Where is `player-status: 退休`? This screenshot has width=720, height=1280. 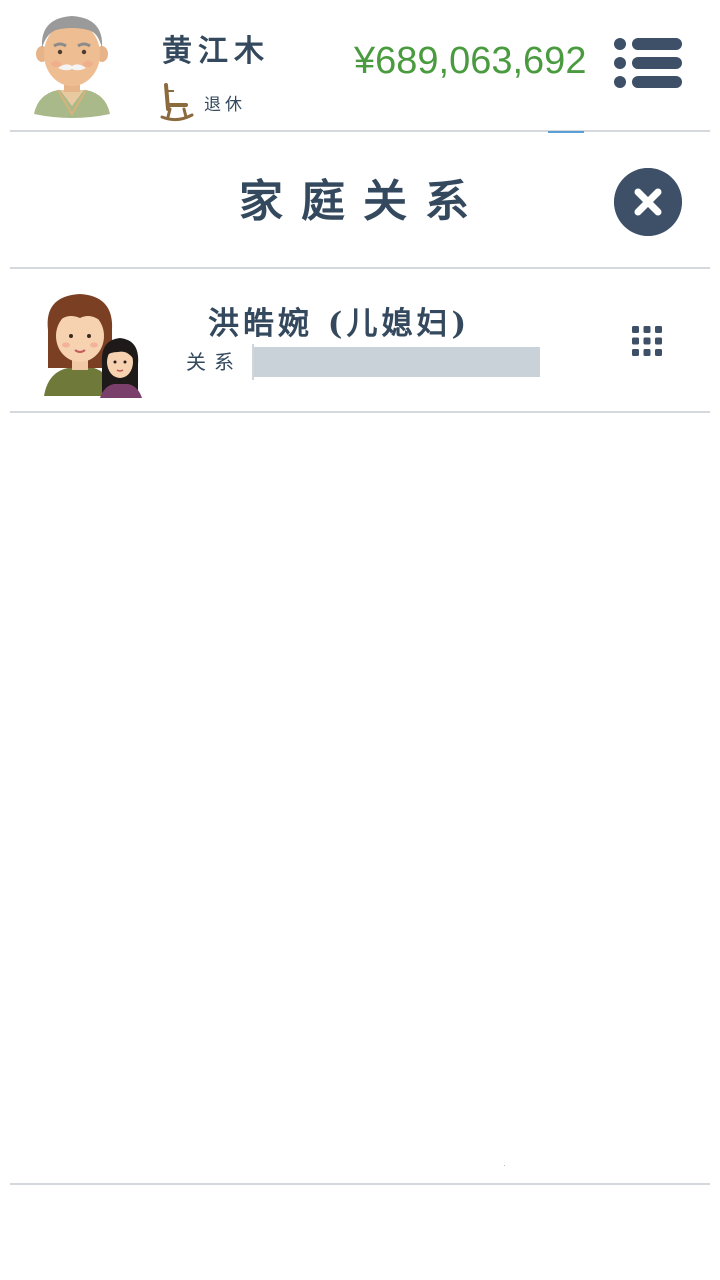 player-status: 退休 is located at coordinates (203, 102).